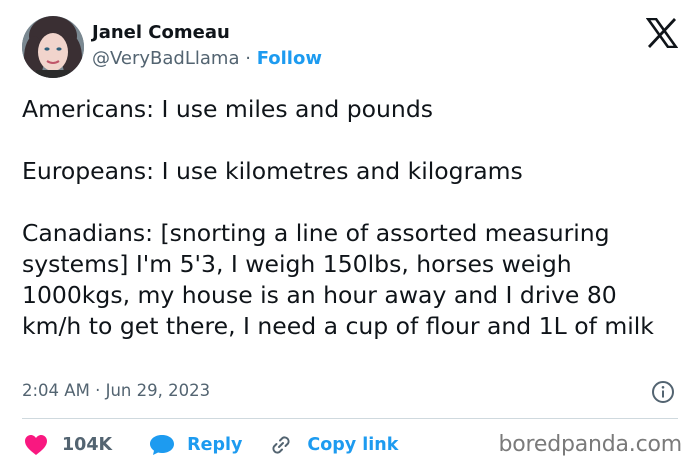  What do you see at coordinates (289, 58) in the screenshot?
I see `follow-button: Follow` at bounding box center [289, 58].